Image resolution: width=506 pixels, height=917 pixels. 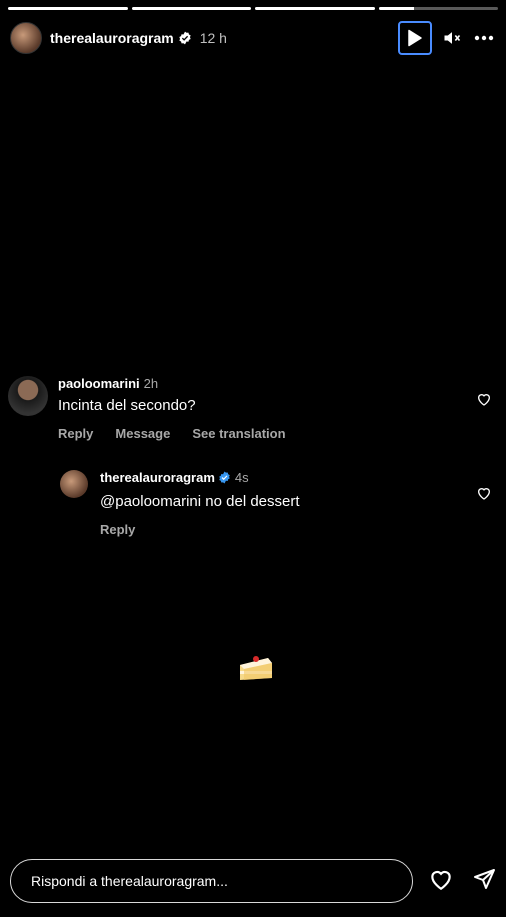 I want to click on mute-button, so click(x=452, y=38).